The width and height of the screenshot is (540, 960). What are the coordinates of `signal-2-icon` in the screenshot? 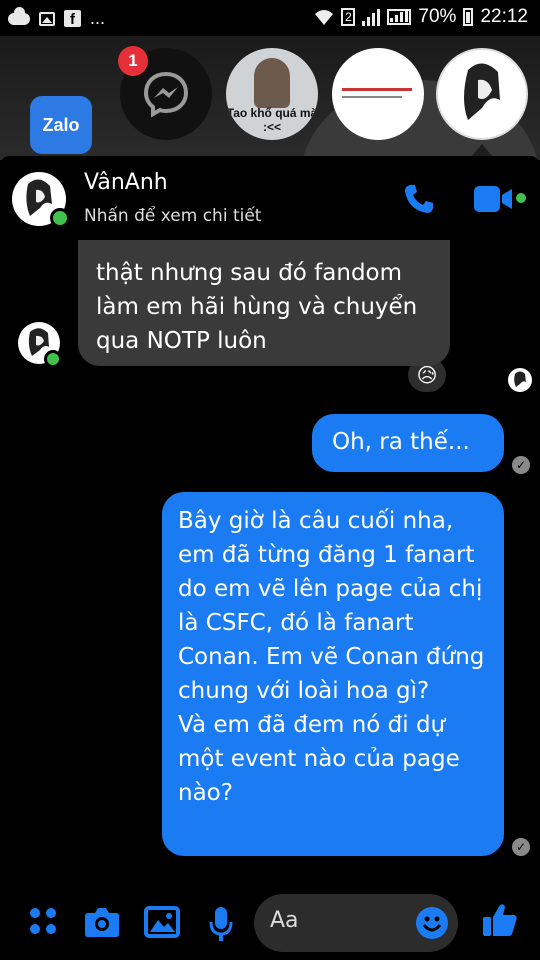 It's located at (399, 17).